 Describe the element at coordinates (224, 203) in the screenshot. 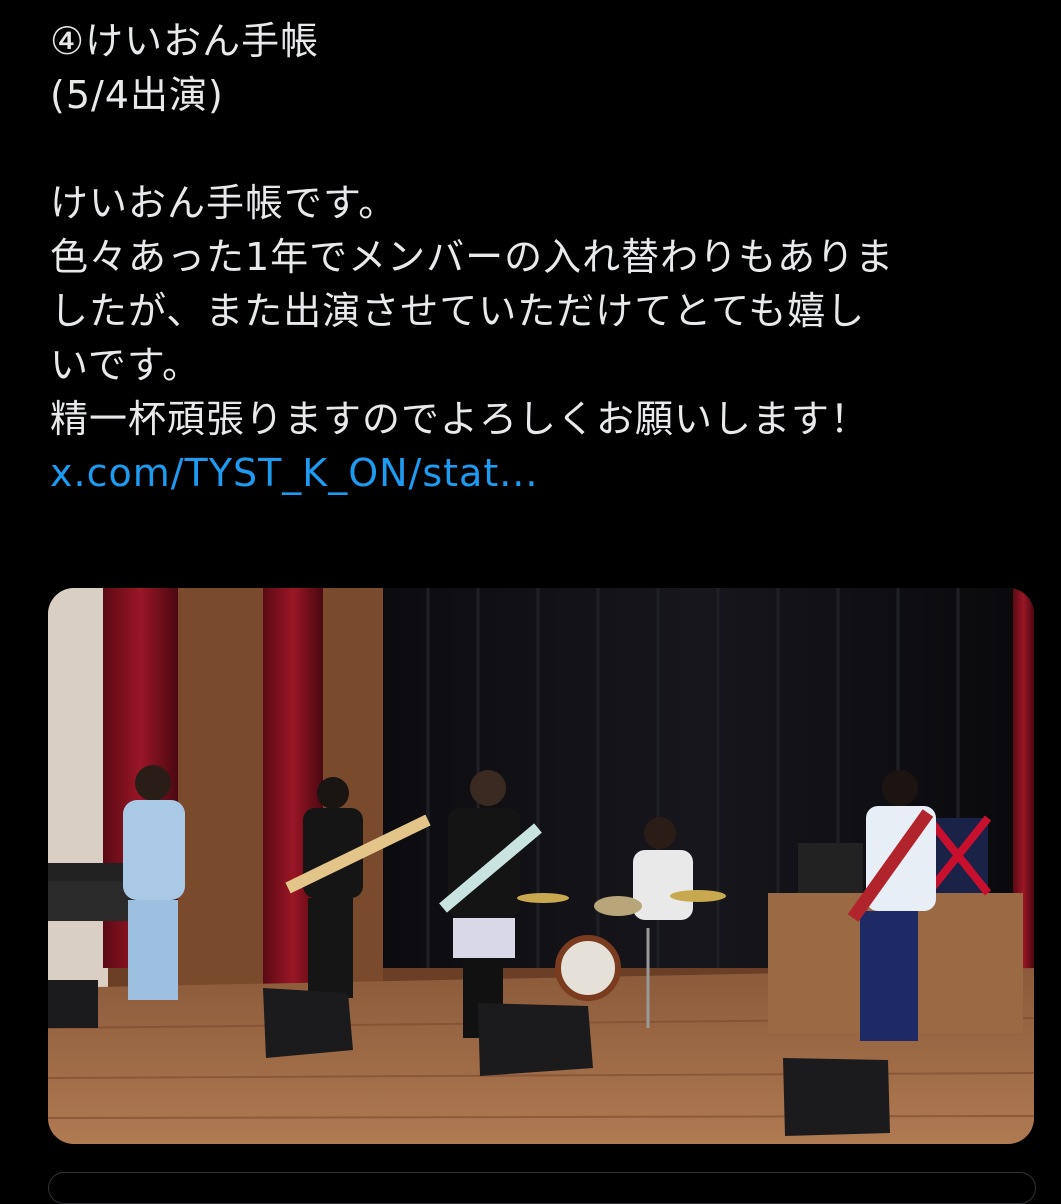

I see `tweet-line: けいおん手帳です。` at that location.